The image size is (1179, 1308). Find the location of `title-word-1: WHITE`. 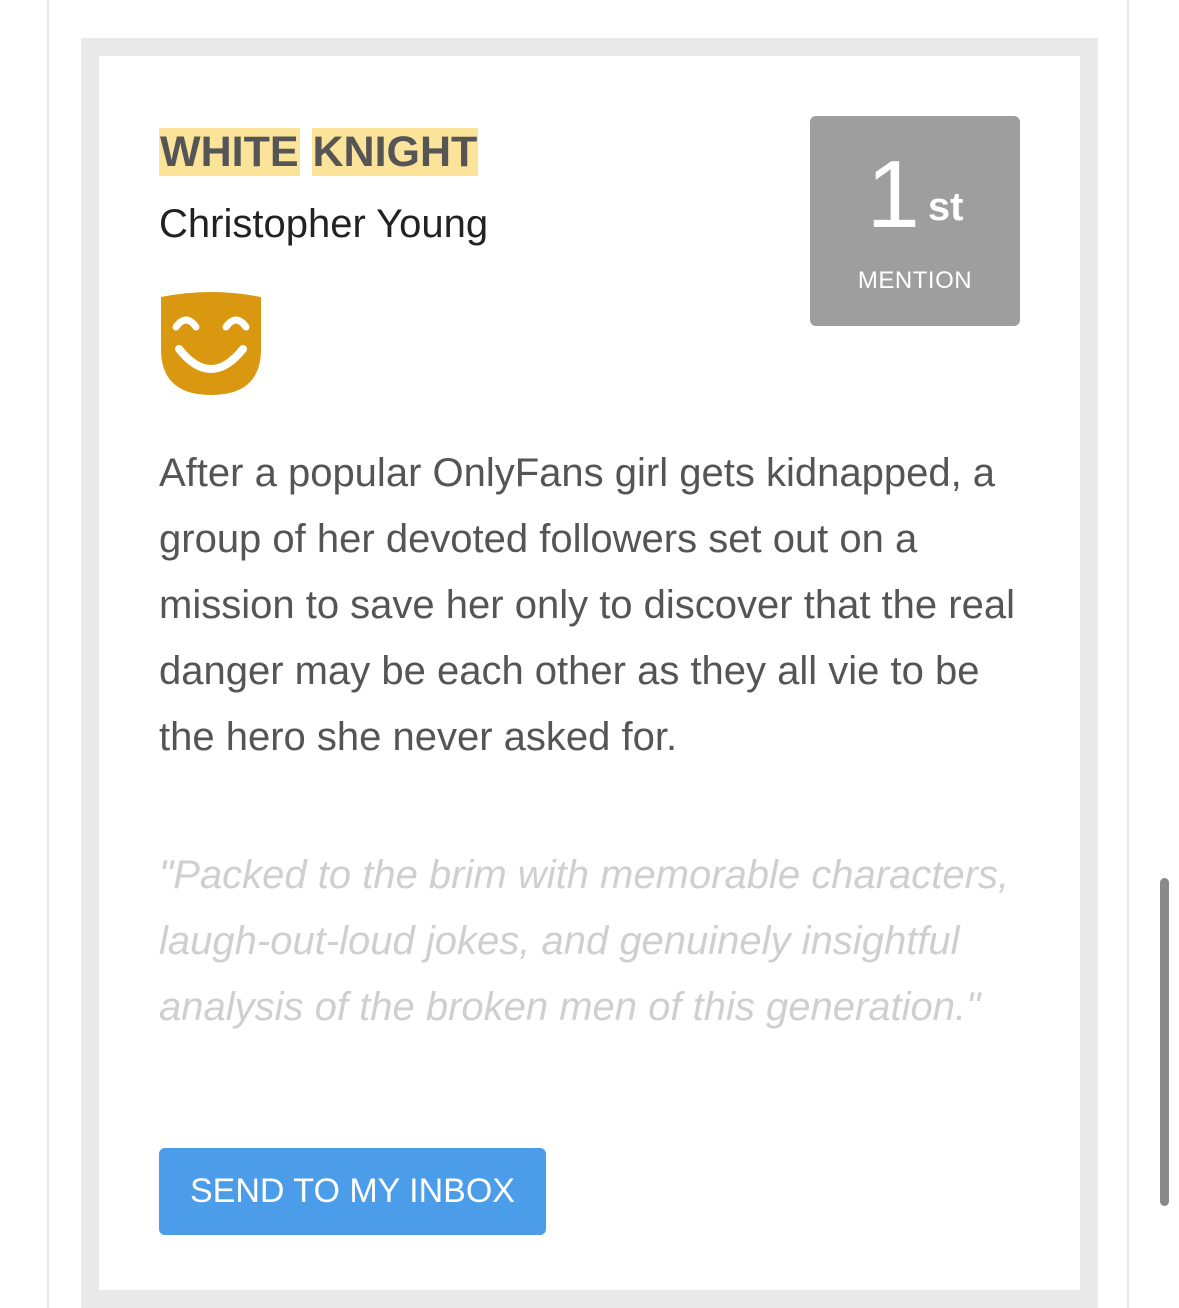

title-word-1: WHITE is located at coordinates (229, 152).